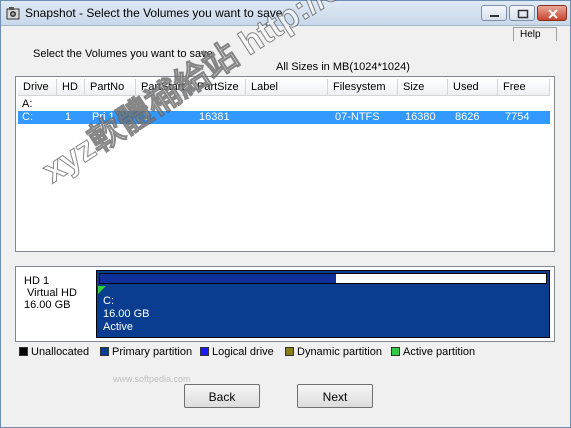 The image size is (571, 428). I want to click on legend-label: Active partition, so click(439, 352).